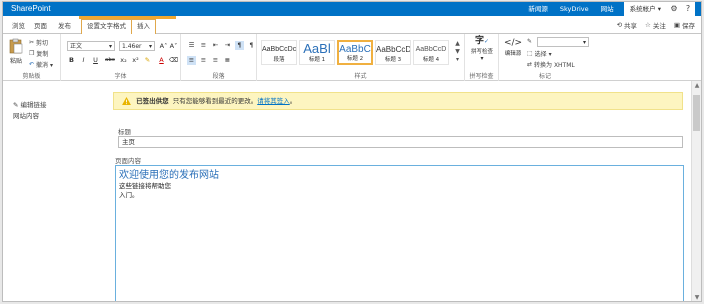  What do you see at coordinates (203, 60) in the screenshot?
I see `align-center-icon: ≡` at bounding box center [203, 60].